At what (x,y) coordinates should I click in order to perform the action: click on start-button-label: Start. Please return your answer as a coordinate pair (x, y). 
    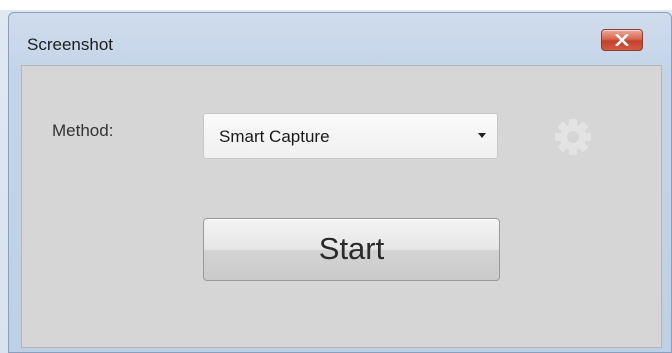
    Looking at the image, I should click on (351, 248).